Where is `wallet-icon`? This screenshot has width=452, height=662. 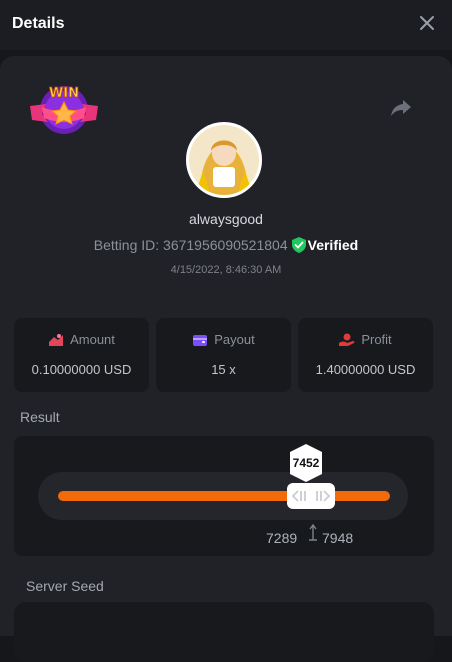 wallet-icon is located at coordinates (200, 340).